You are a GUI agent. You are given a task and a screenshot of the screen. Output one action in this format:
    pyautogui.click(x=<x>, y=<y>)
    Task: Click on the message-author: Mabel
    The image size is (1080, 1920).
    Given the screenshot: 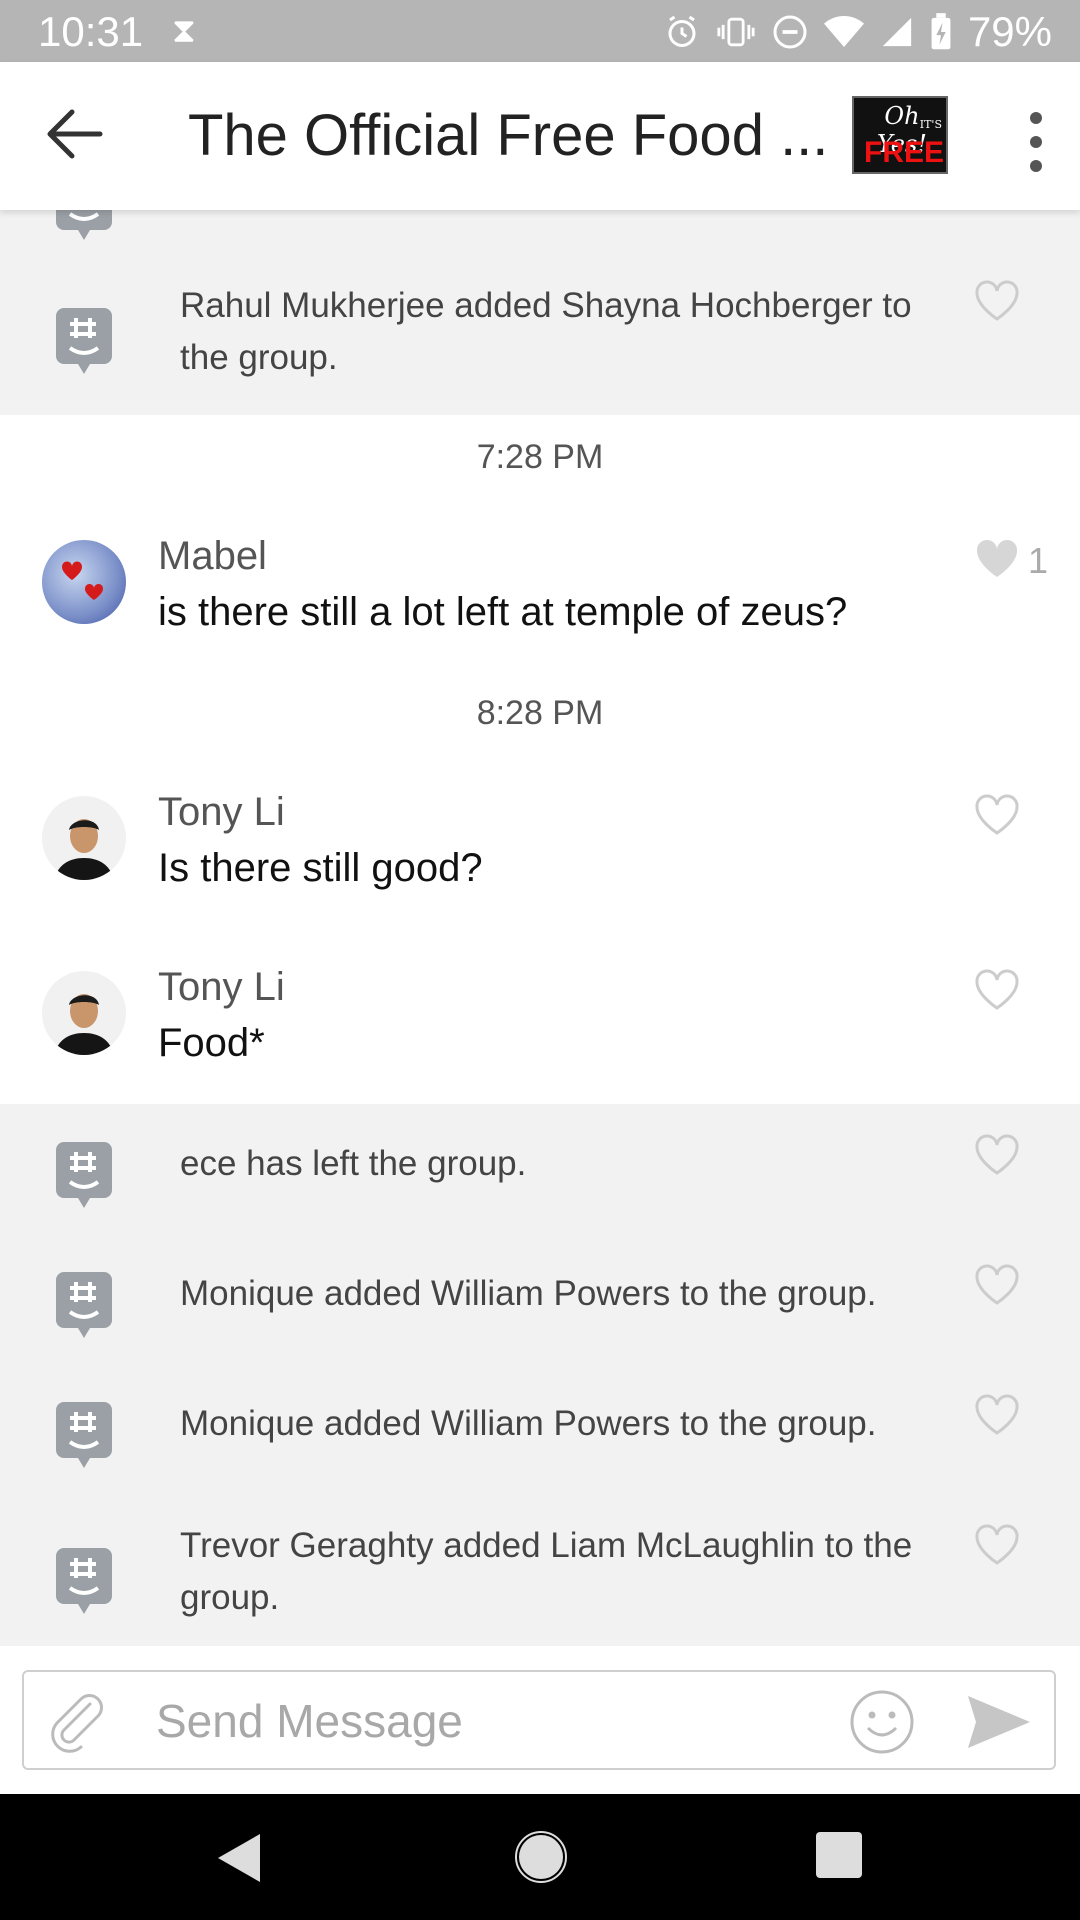 What is the action you would take?
    pyautogui.click(x=212, y=556)
    